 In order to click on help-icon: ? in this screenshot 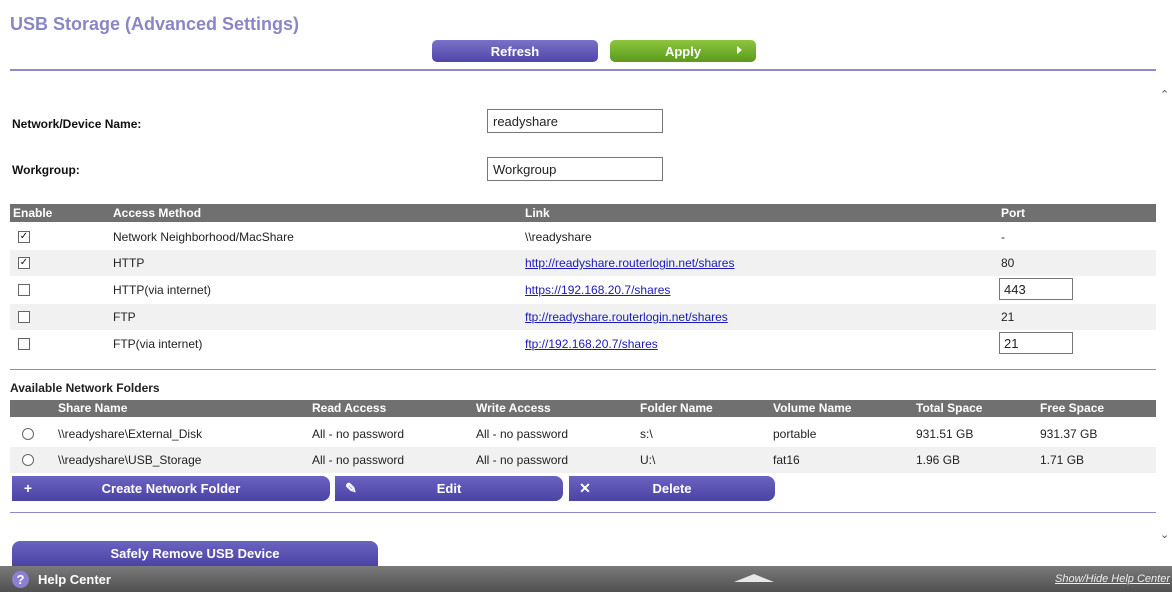, I will do `click(20, 579)`.